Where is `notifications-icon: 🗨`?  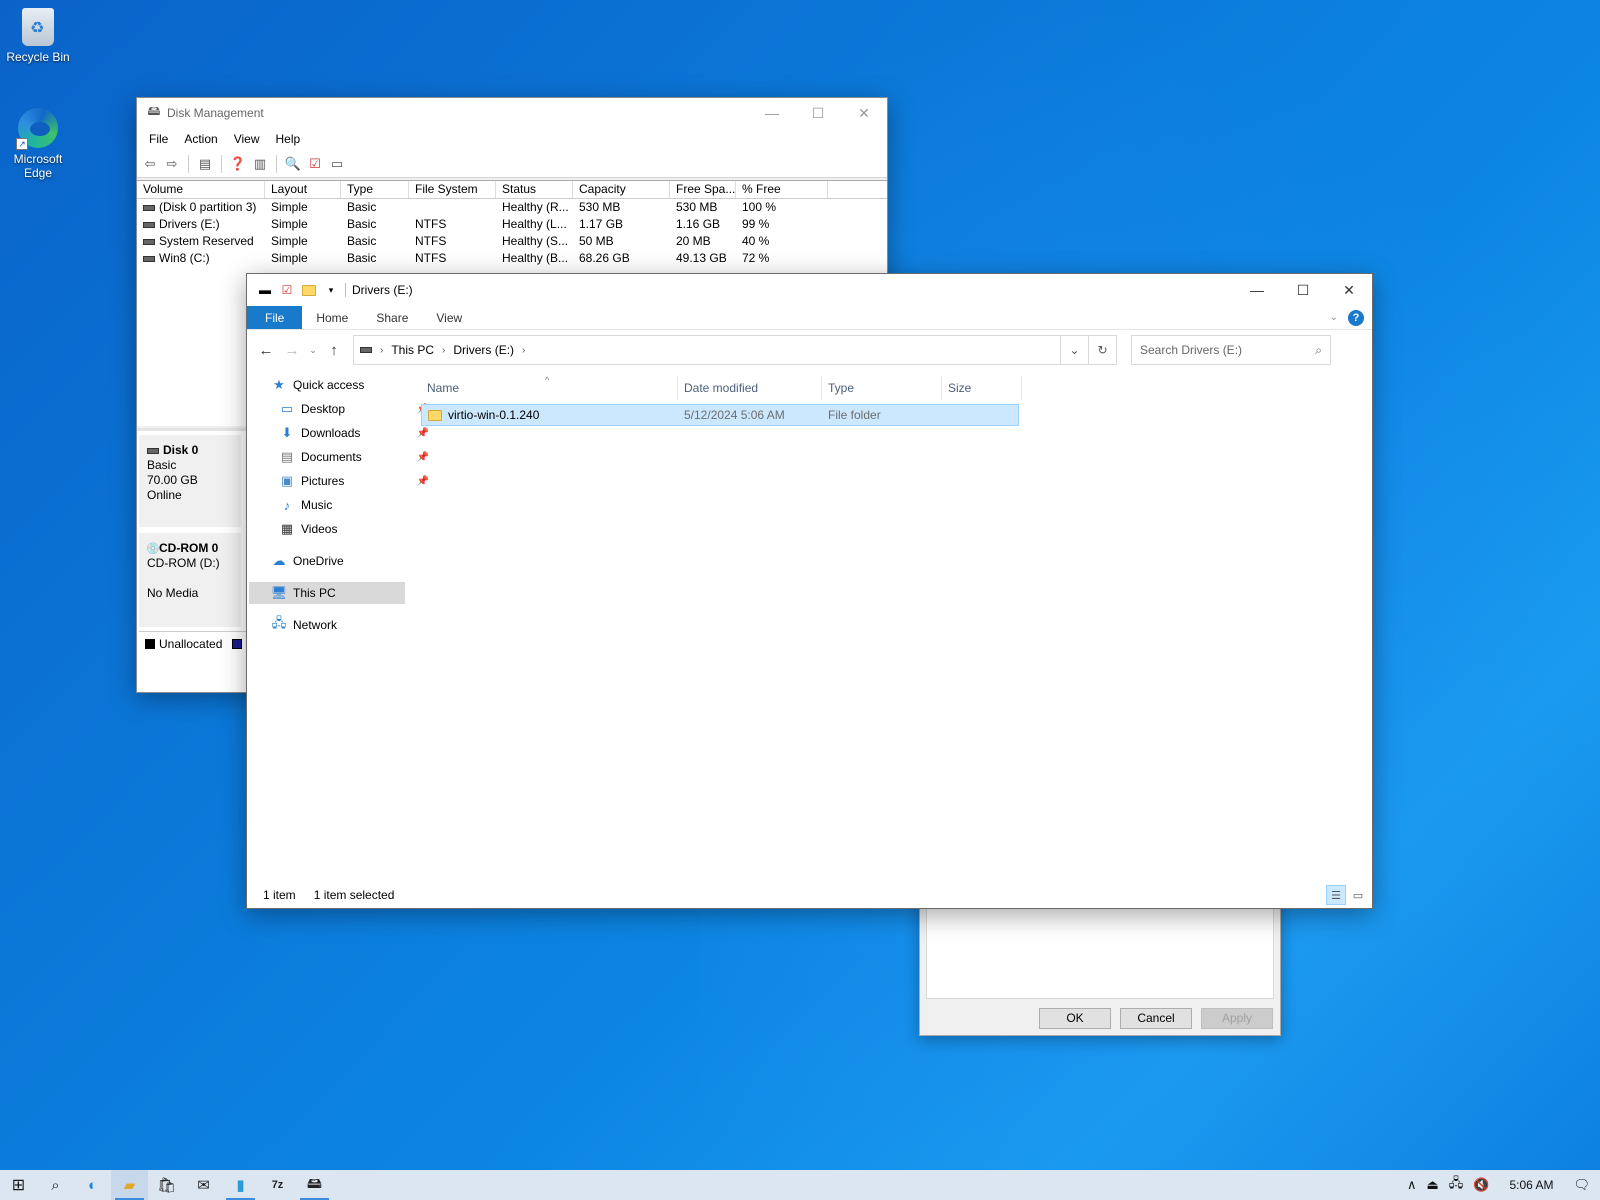 notifications-icon: 🗨 is located at coordinates (1581, 1185).